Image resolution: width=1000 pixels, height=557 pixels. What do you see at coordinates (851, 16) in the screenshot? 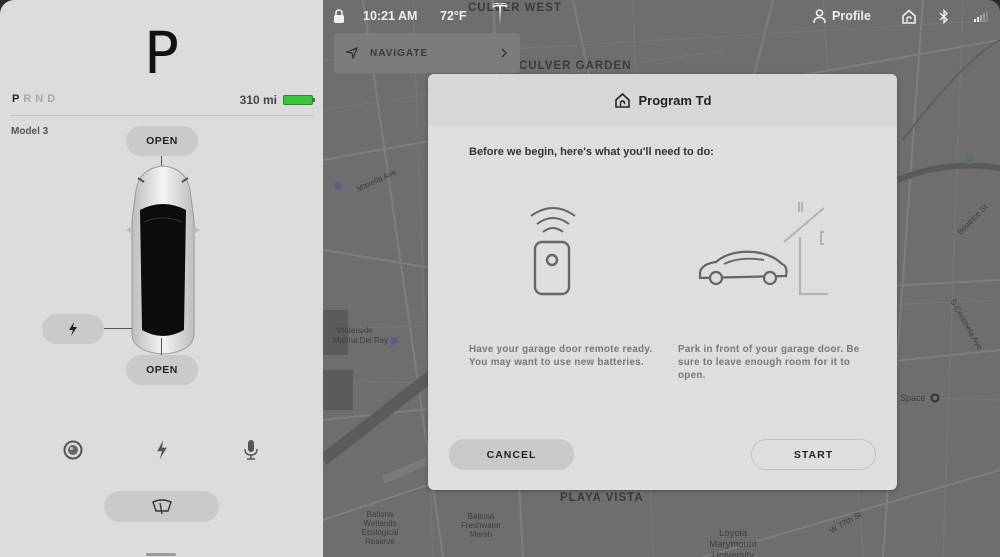
I see `profile-label: Profile` at bounding box center [851, 16].